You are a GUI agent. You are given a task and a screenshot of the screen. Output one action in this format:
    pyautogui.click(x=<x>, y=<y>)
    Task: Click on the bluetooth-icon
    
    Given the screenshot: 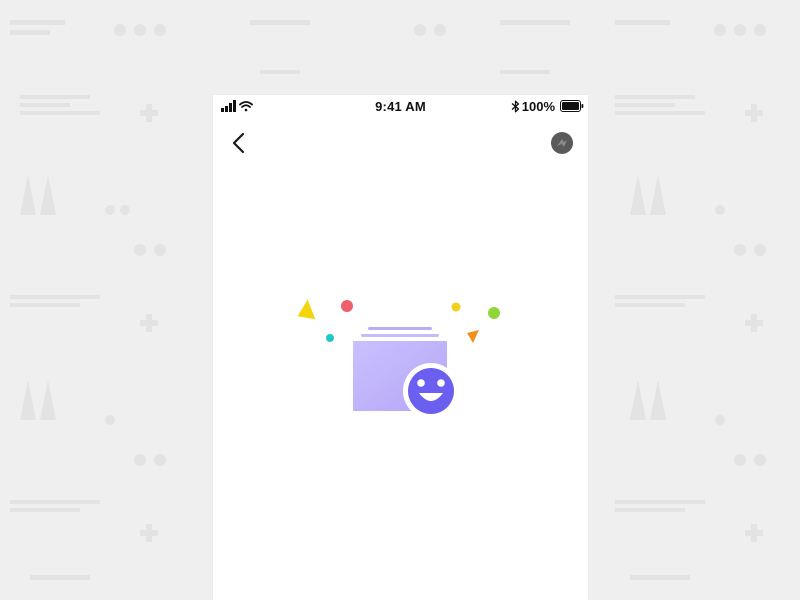 What is the action you would take?
    pyautogui.click(x=515, y=106)
    